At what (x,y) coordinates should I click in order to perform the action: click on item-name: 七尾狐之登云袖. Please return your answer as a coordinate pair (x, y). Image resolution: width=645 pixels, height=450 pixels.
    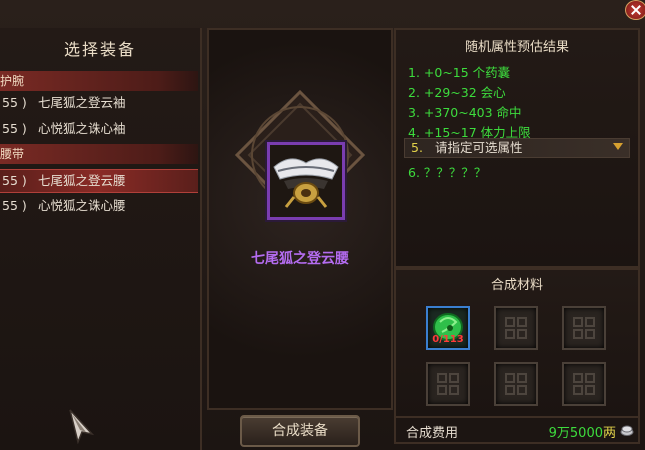
    Looking at the image, I should click on (82, 102).